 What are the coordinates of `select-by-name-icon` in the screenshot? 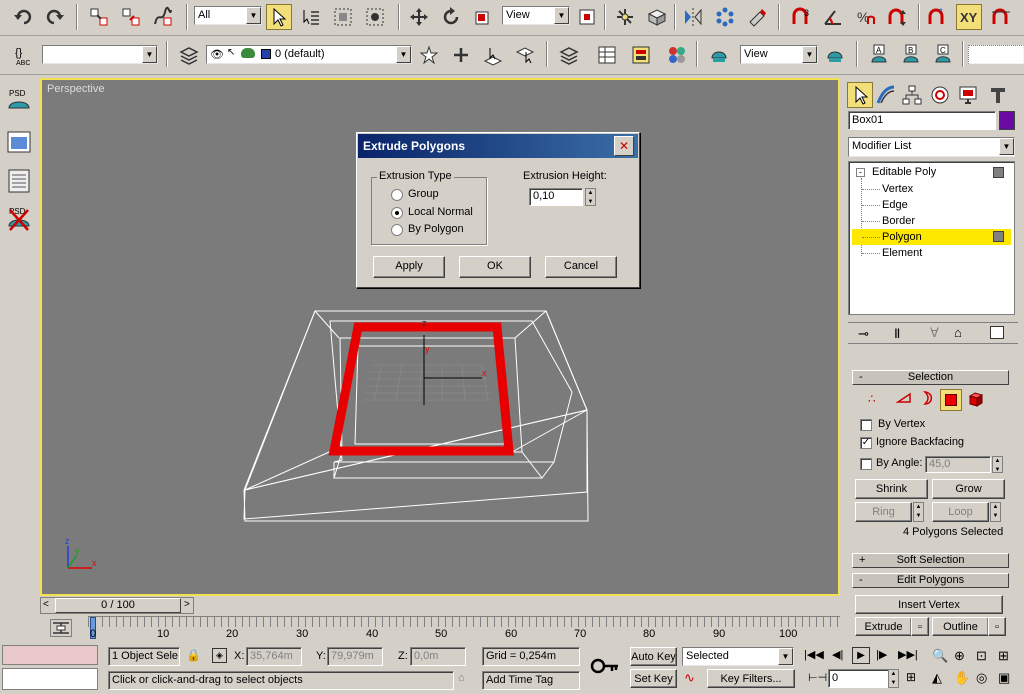 It's located at (311, 17).